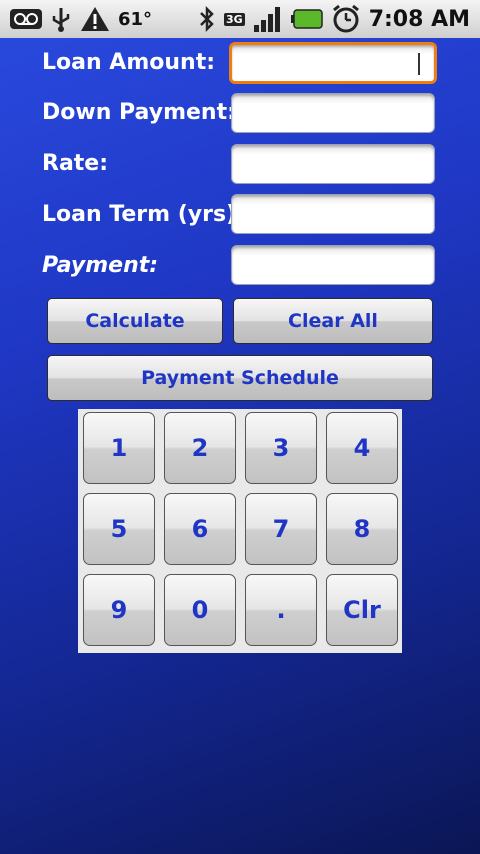  Describe the element at coordinates (234, 19) in the screenshot. I see `3g-icon: 3G` at that location.